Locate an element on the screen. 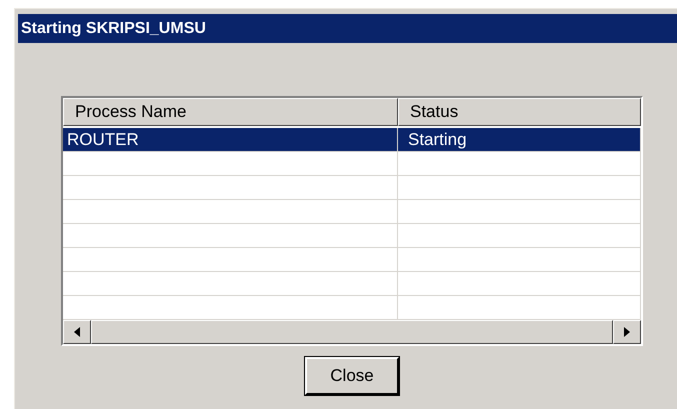  window-title: Starting SKRIPSI_UMSU is located at coordinates (113, 29).